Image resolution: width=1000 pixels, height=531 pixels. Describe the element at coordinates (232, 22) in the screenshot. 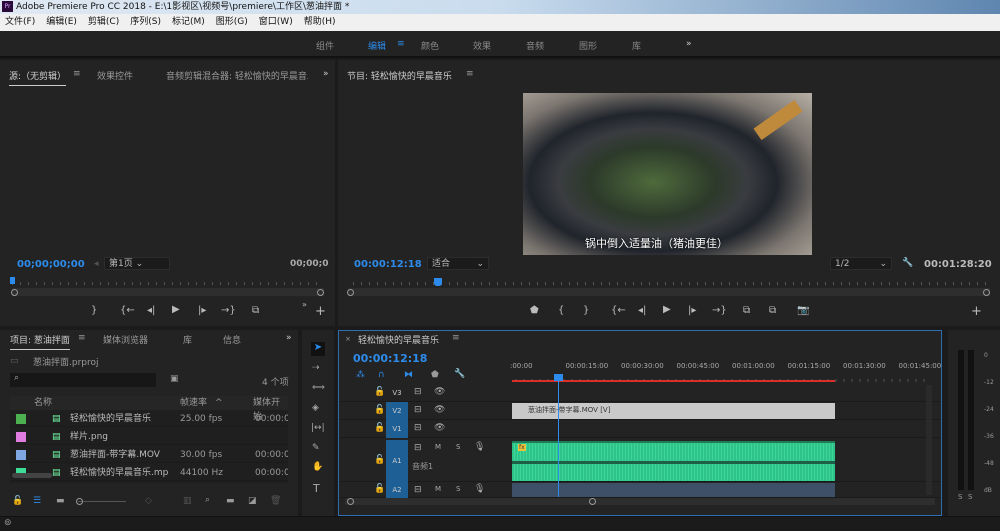

I see `menu-graphics: 图形(G)` at that location.